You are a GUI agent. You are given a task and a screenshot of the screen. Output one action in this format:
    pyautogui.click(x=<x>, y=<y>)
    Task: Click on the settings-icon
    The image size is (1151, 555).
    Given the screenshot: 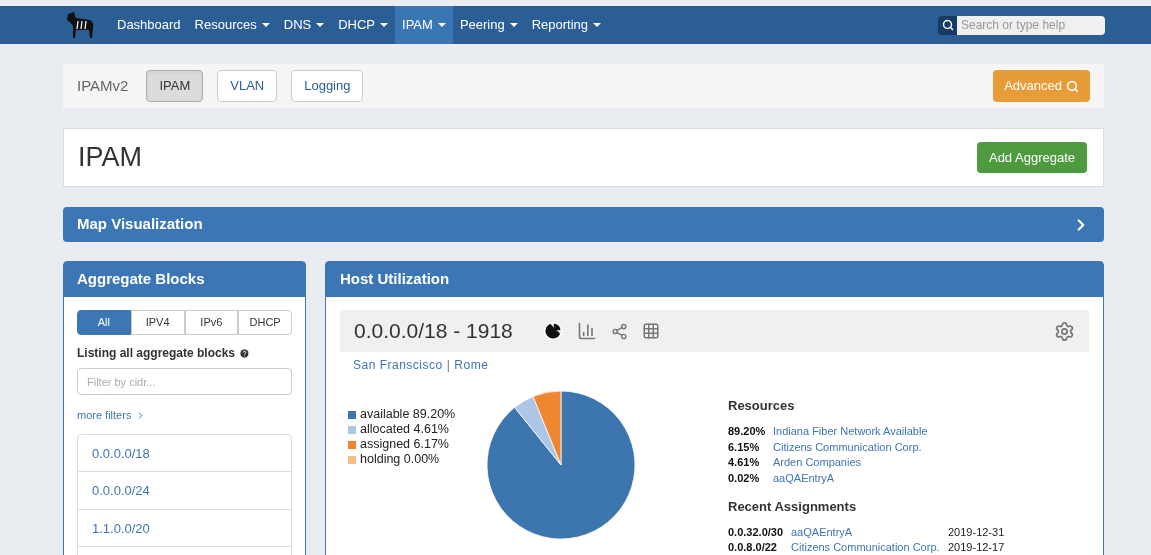 What is the action you would take?
    pyautogui.click(x=1064, y=331)
    